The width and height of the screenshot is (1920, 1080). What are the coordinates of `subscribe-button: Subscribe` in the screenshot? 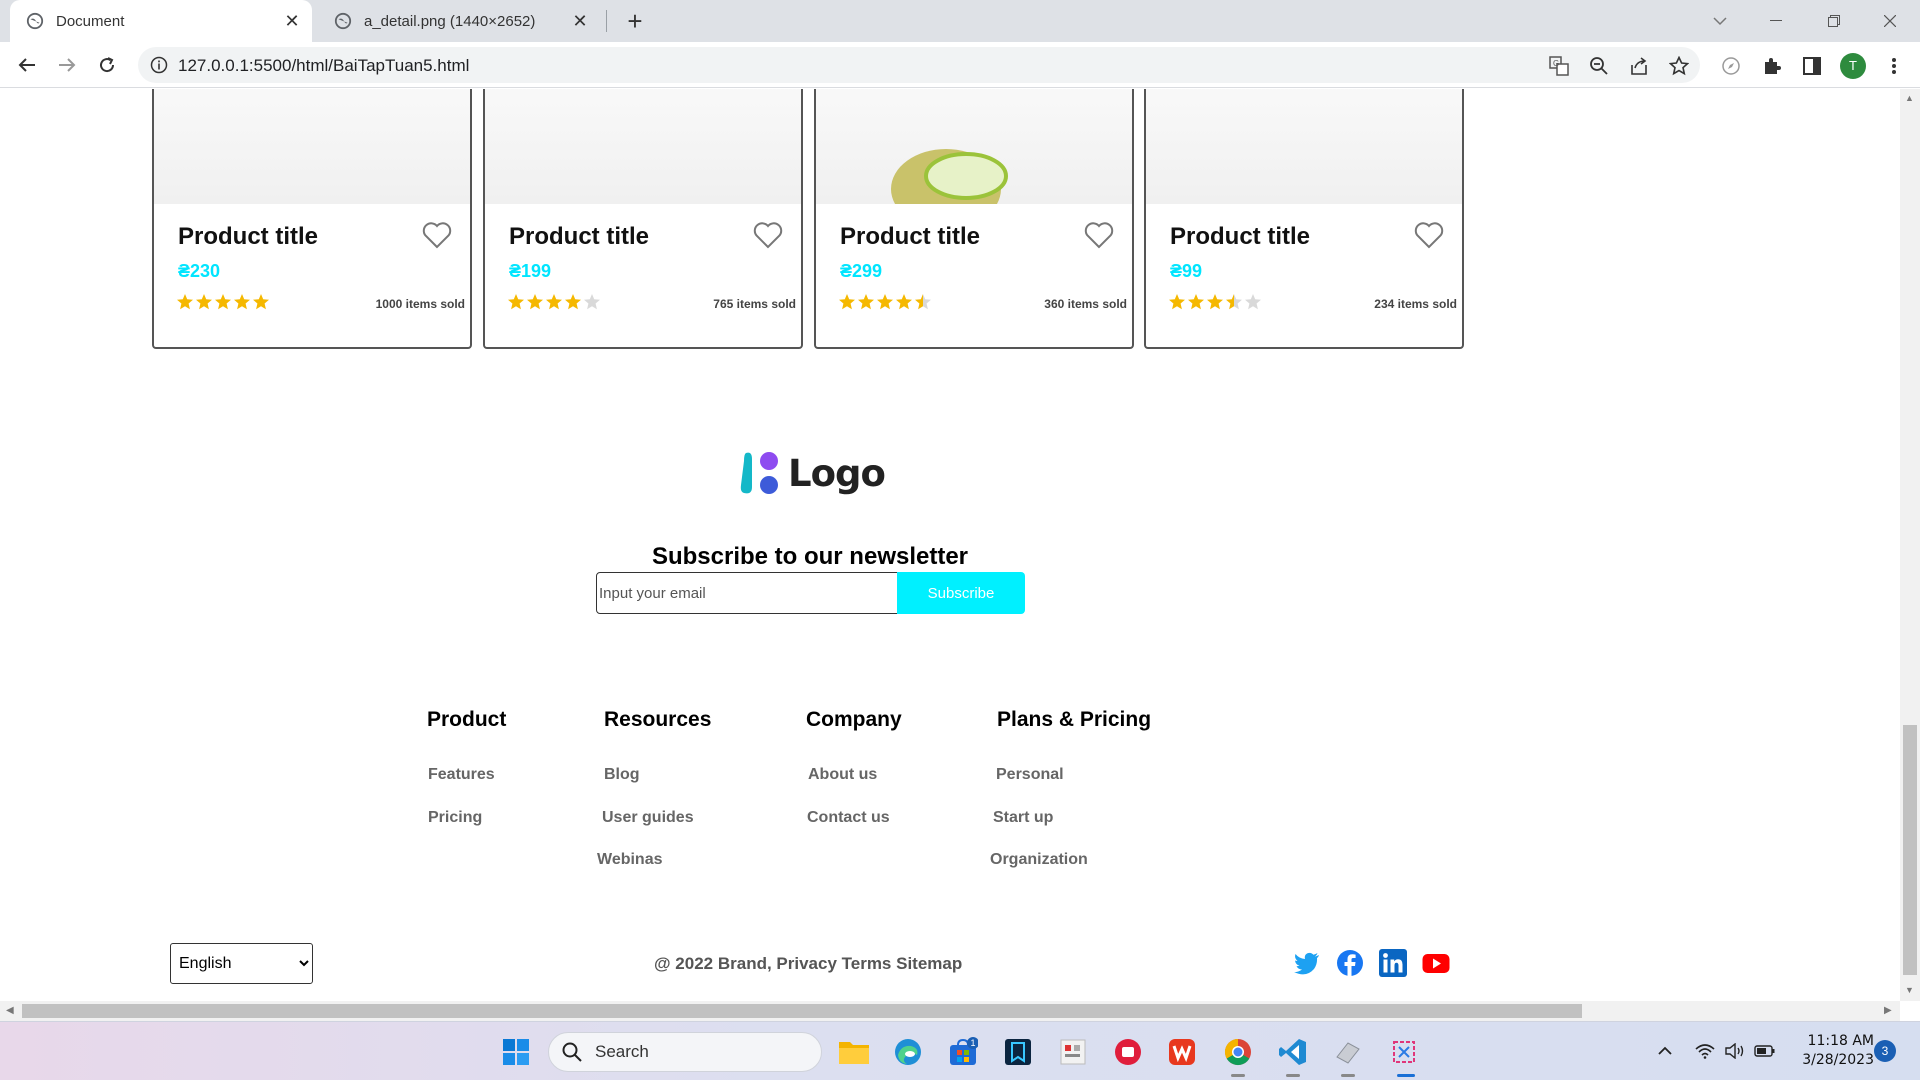 It's located at (961, 593).